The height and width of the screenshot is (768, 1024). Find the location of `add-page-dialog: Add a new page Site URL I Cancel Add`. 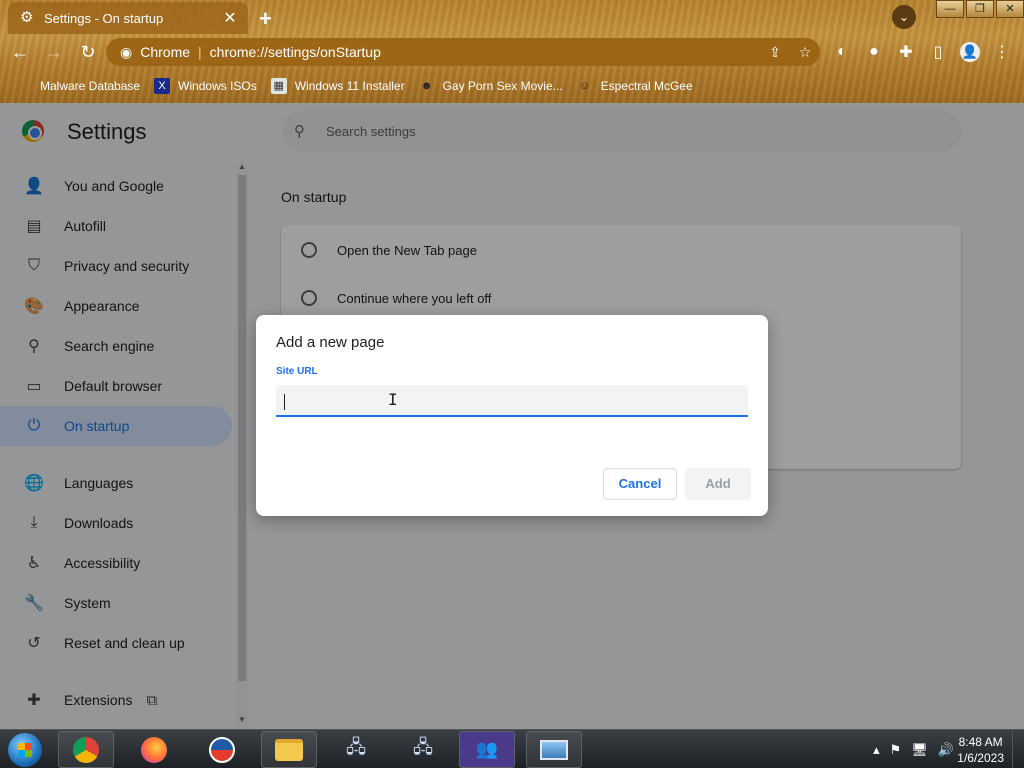

add-page-dialog: Add a new page Site URL I Cancel Add is located at coordinates (512, 415).